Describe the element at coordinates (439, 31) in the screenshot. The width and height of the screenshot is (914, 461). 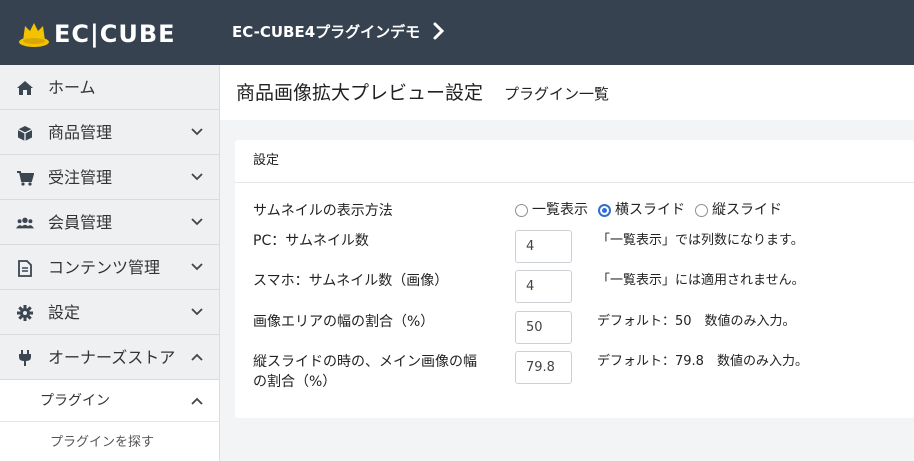
I see `chevron-right-icon` at that location.